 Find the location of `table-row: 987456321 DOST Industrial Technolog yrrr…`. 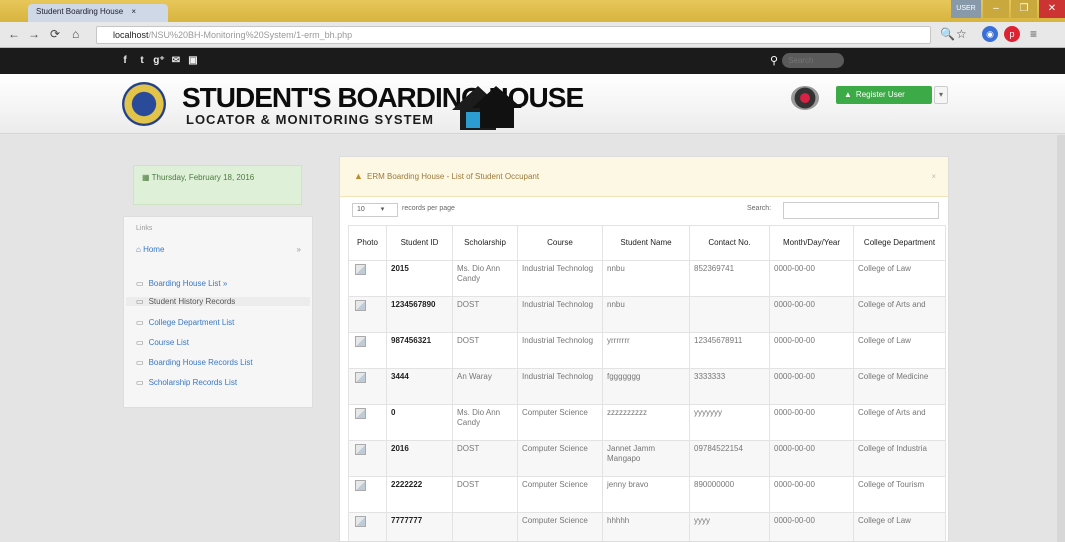

table-row: 987456321 DOST Industrial Technolog yrrr… is located at coordinates (647, 350).